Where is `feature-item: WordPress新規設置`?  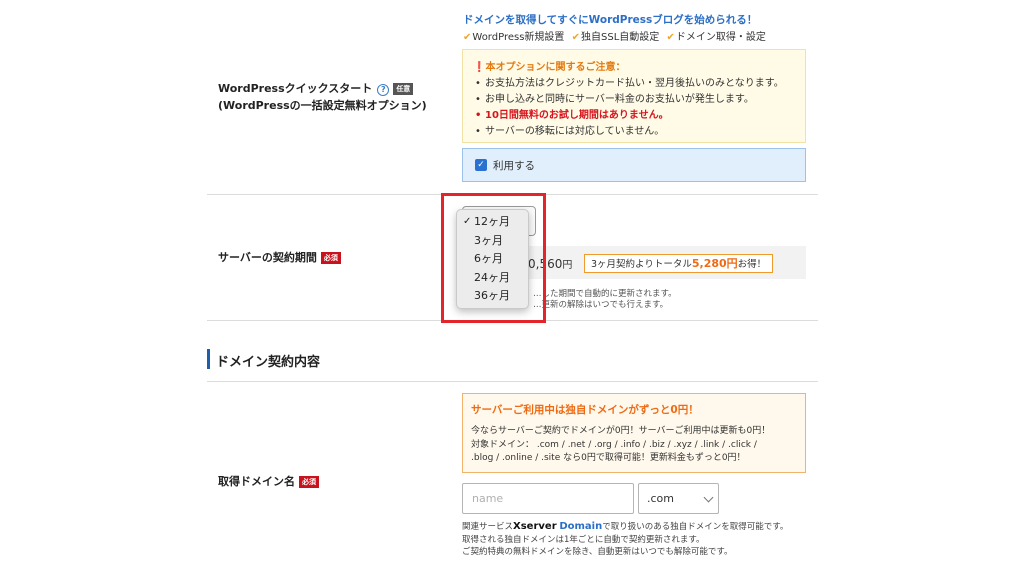 feature-item: WordPress新規設置 is located at coordinates (518, 37).